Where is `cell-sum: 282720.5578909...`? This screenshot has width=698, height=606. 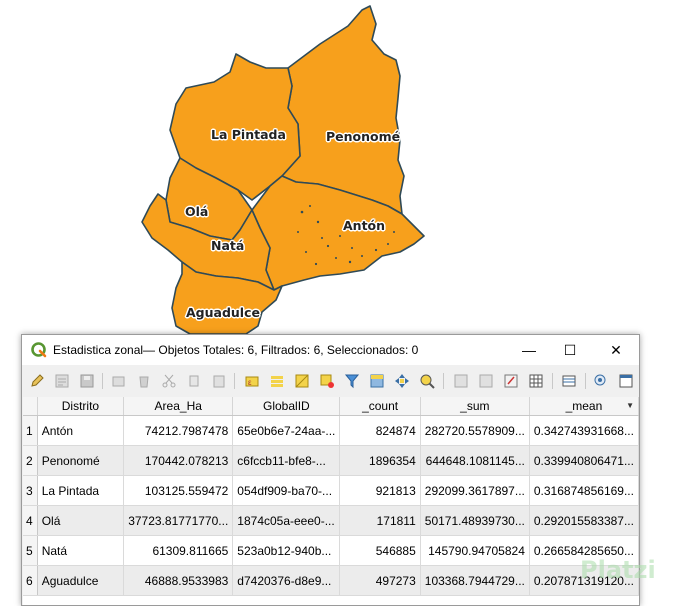 cell-sum: 282720.5578909... is located at coordinates (475, 430).